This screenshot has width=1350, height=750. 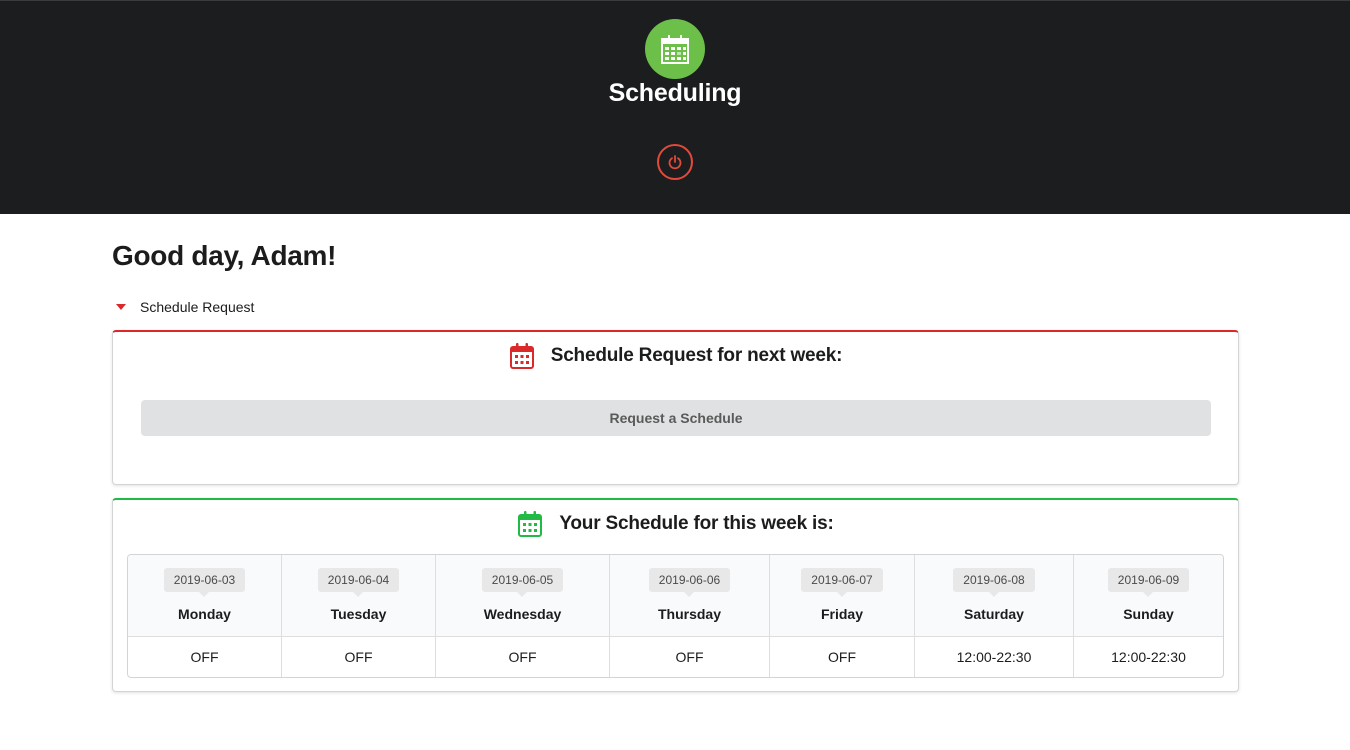 I want to click on date-label: 2019-06-07, so click(x=842, y=582).